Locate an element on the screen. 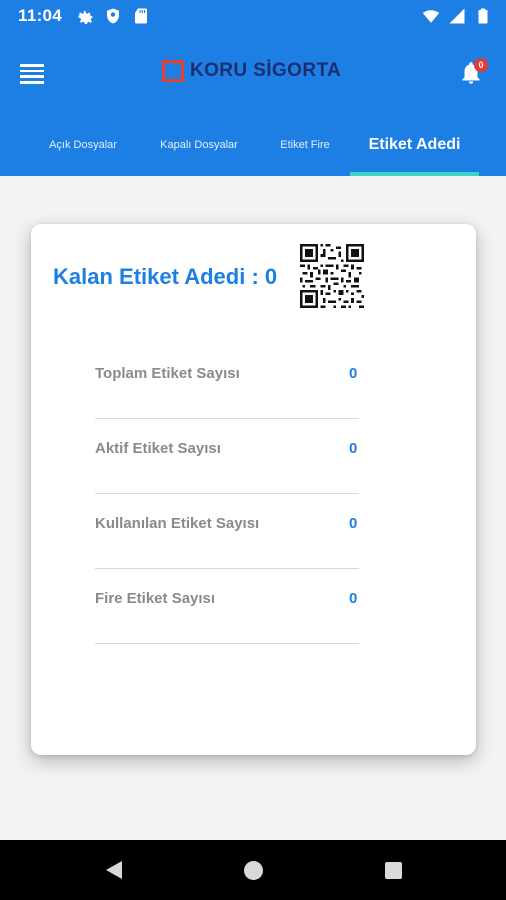 The height and width of the screenshot is (900, 506). gear-icon is located at coordinates (85, 18).